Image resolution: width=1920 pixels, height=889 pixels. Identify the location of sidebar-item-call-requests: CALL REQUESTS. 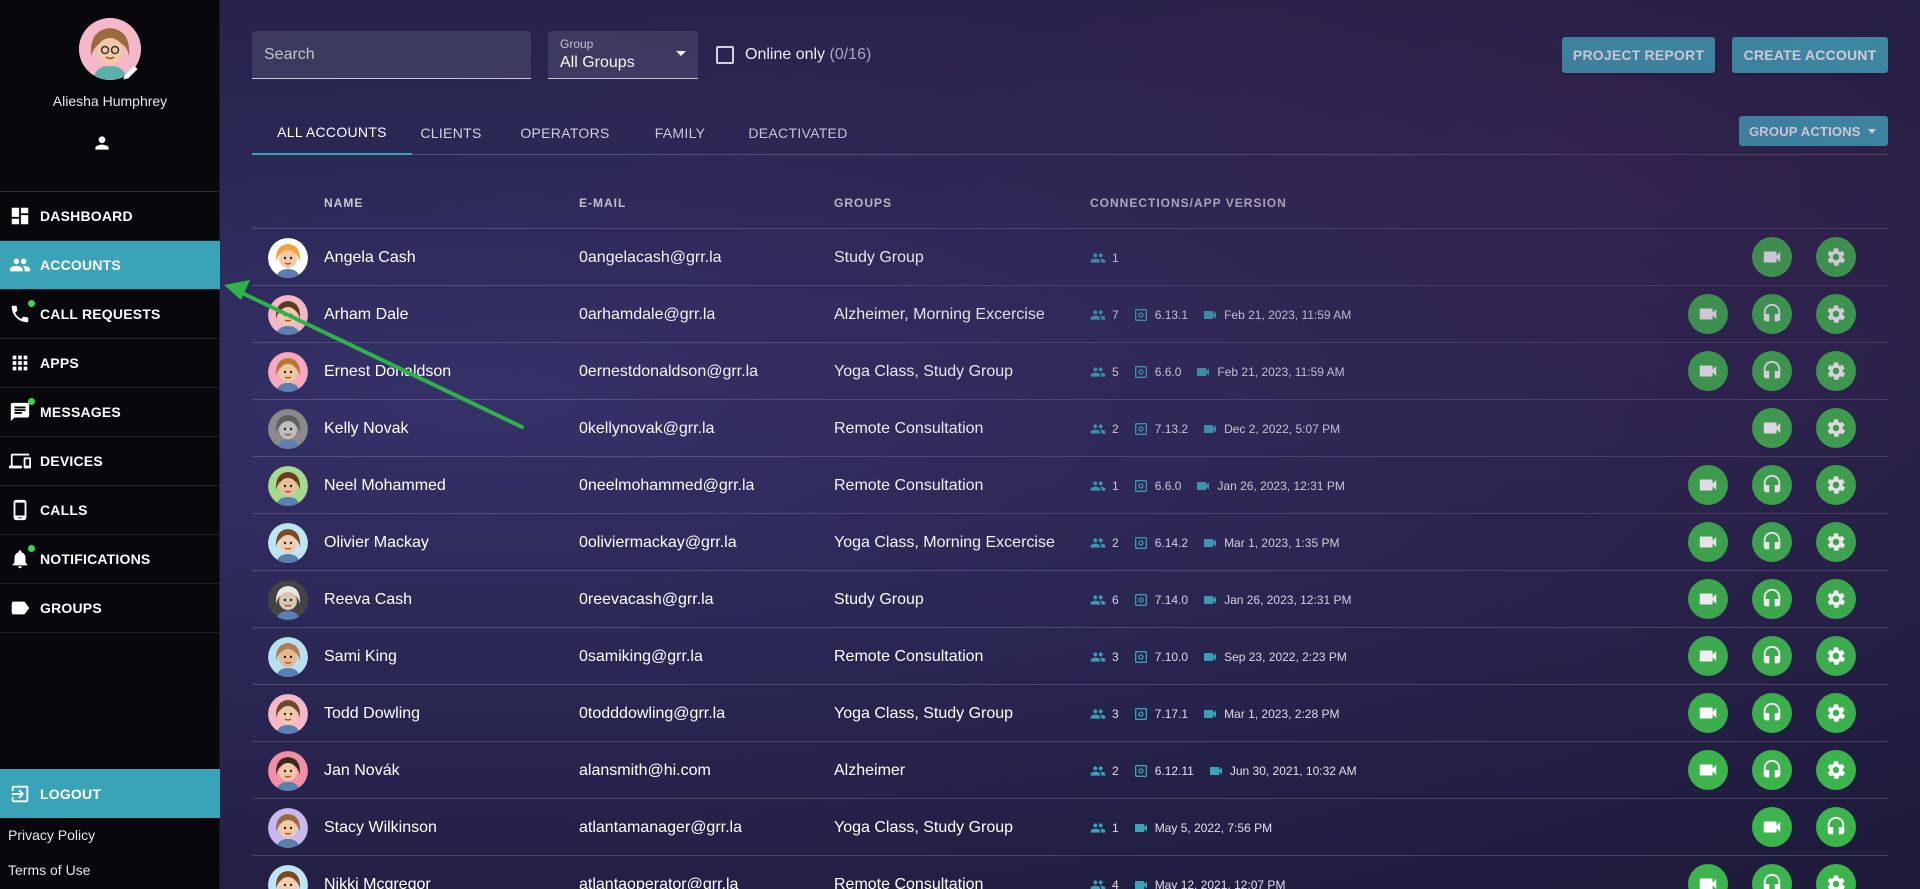
(110, 314).